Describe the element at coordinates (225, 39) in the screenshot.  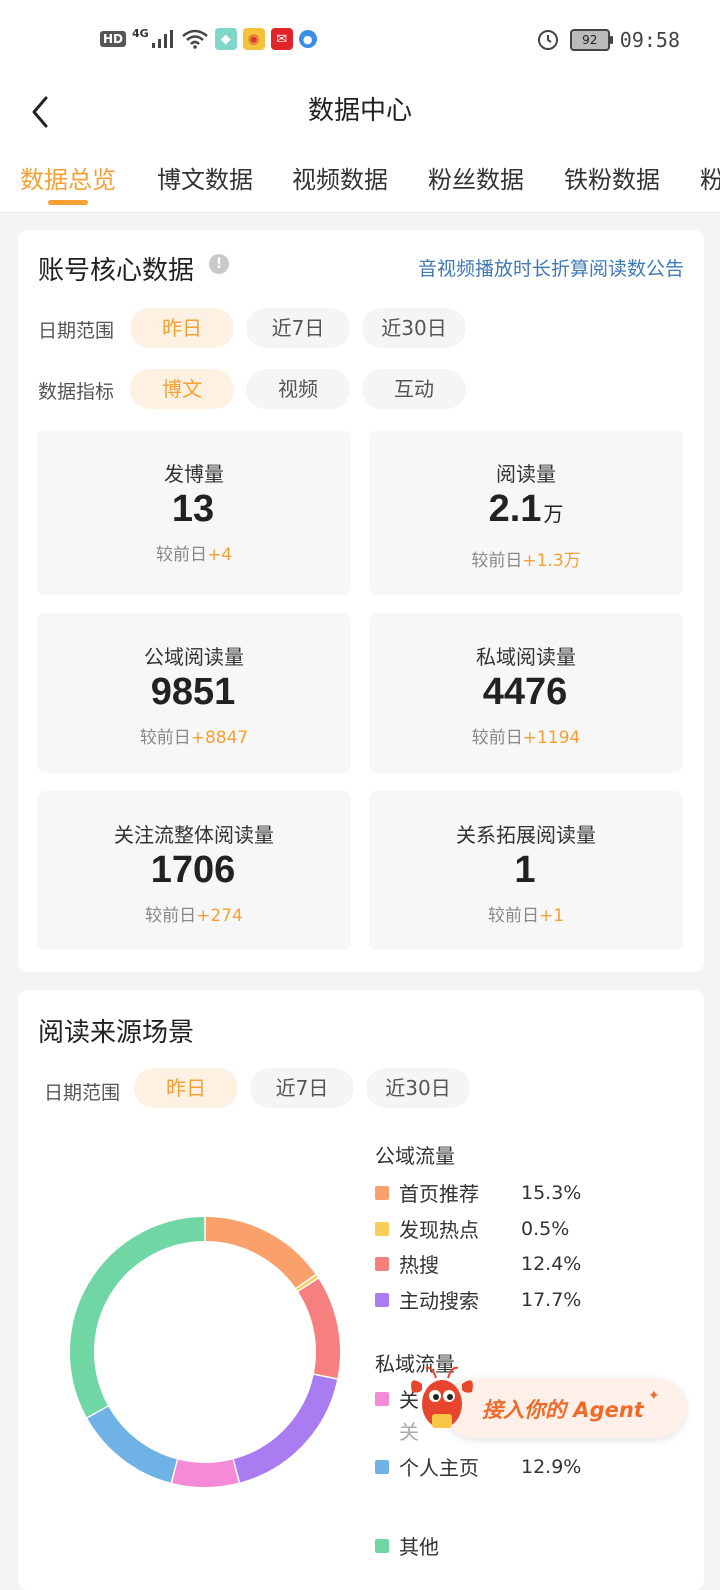
I see `app-notification-icon: ◆` at that location.